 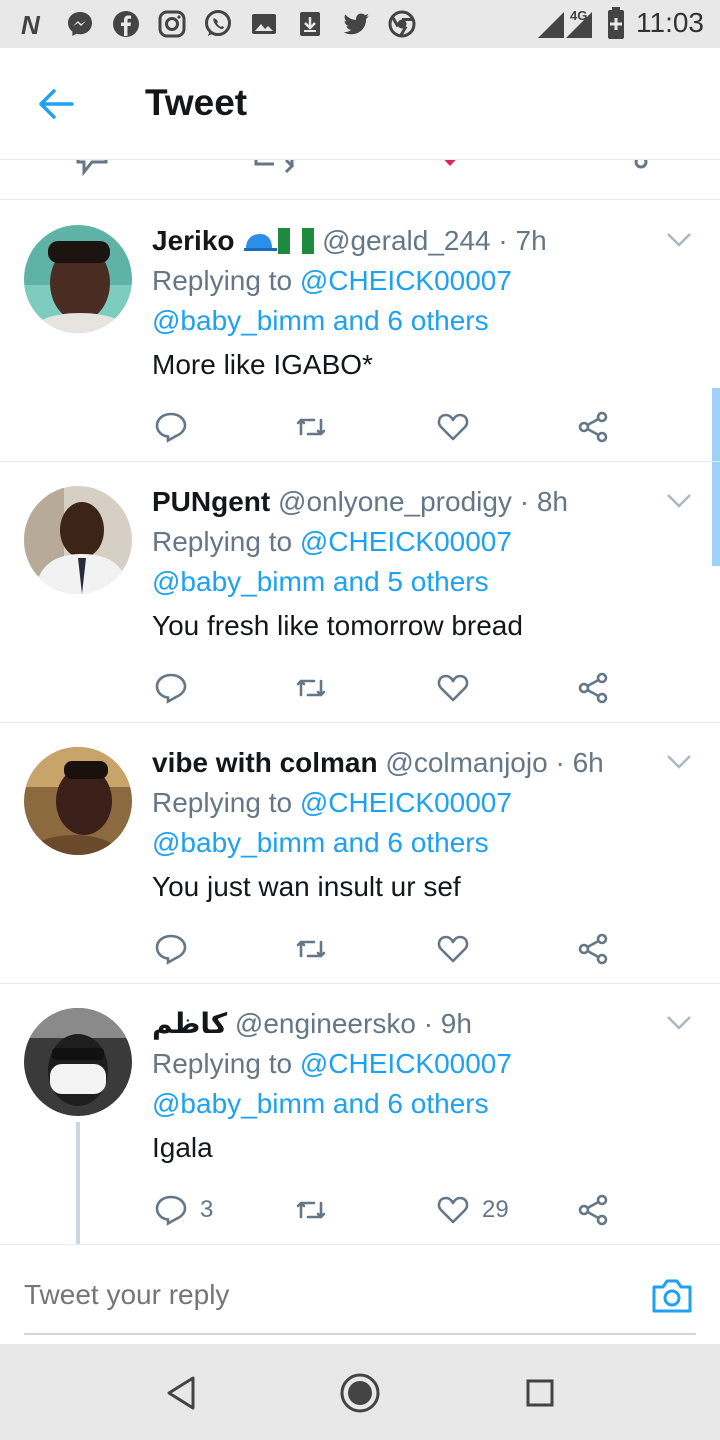 I want to click on display-name: Jeriko, so click(x=193, y=240).